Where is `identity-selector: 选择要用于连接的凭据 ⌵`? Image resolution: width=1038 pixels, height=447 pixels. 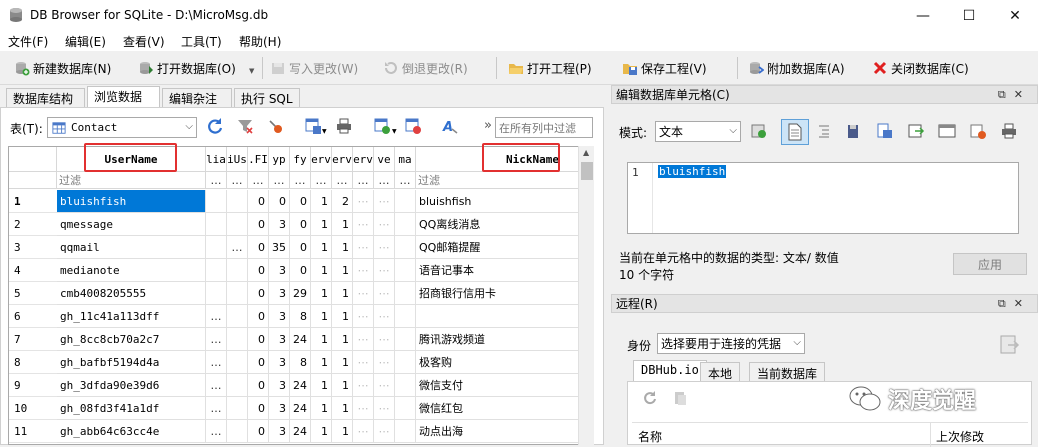 identity-selector: 选择要用于连接的凭据 ⌵ is located at coordinates (731, 343).